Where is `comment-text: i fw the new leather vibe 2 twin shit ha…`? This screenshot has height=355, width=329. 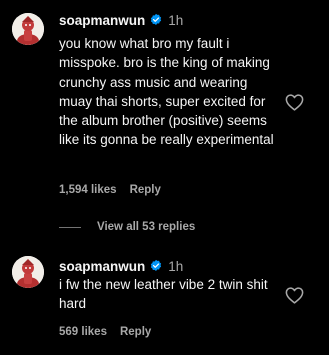 comment-text: i fw the new leather vibe 2 twin shit ha… is located at coordinates (163, 294).